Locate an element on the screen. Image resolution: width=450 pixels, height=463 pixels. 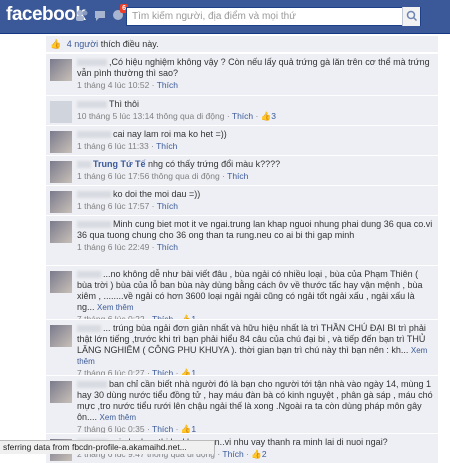
search-placeholder: Tìm kiếm người, địa điểm và mọi thứ is located at coordinates (214, 16).